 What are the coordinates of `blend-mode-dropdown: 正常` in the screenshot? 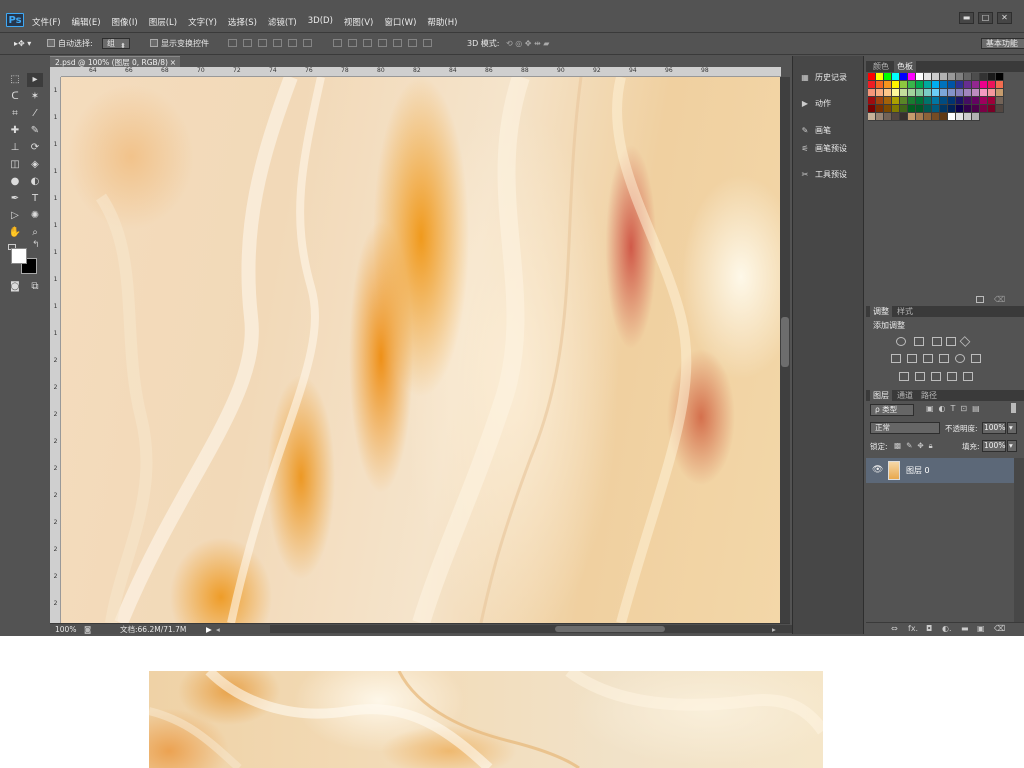 It's located at (905, 428).